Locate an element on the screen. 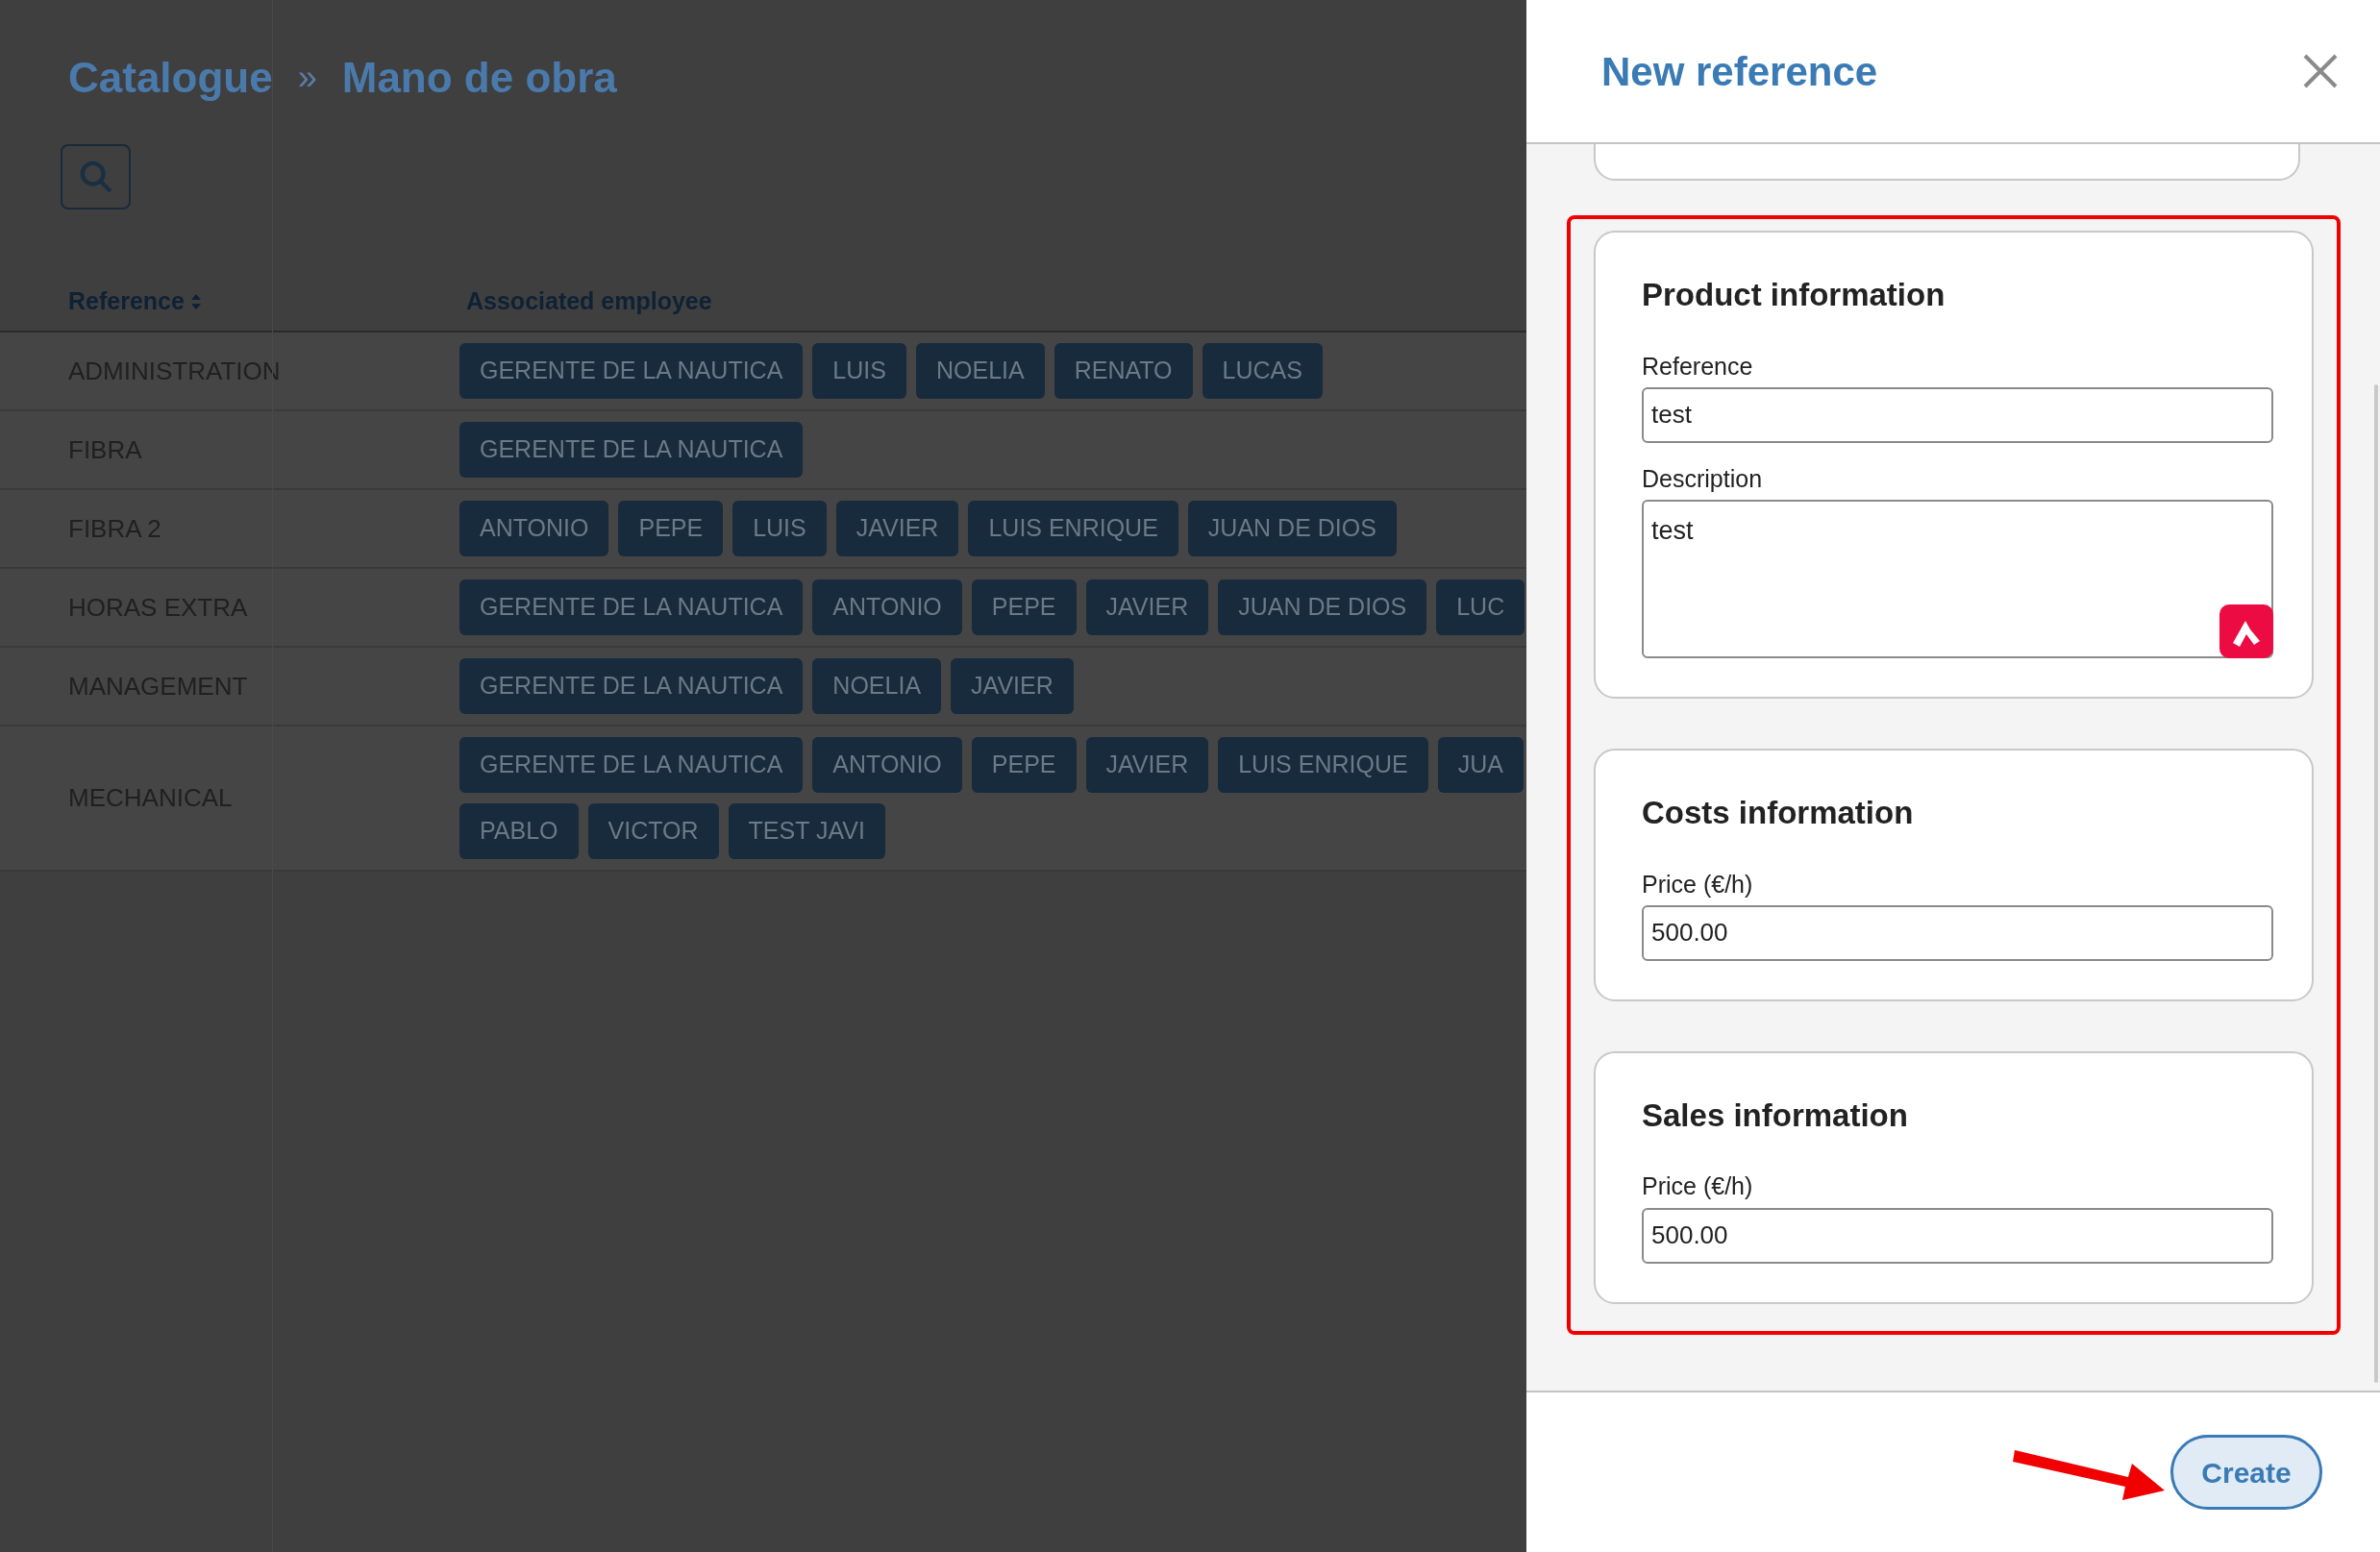  section-title: Costs information is located at coordinates (1778, 813).